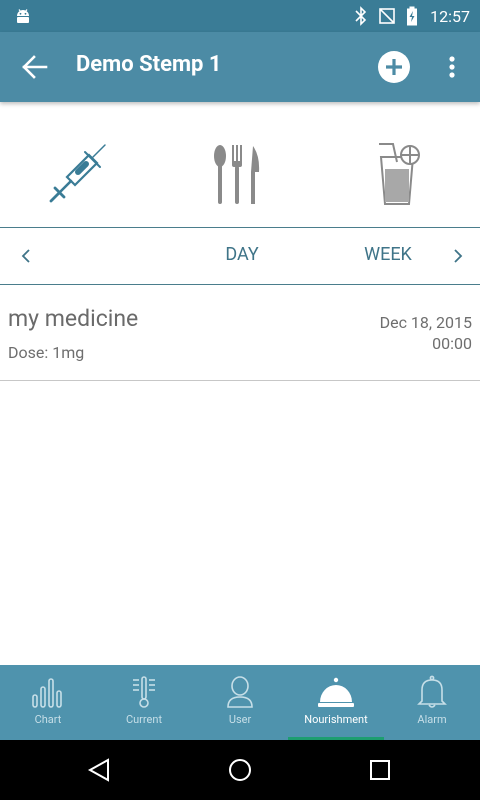 The height and width of the screenshot is (800, 480). What do you see at coordinates (48, 719) in the screenshot?
I see `tab-label: Chart` at bounding box center [48, 719].